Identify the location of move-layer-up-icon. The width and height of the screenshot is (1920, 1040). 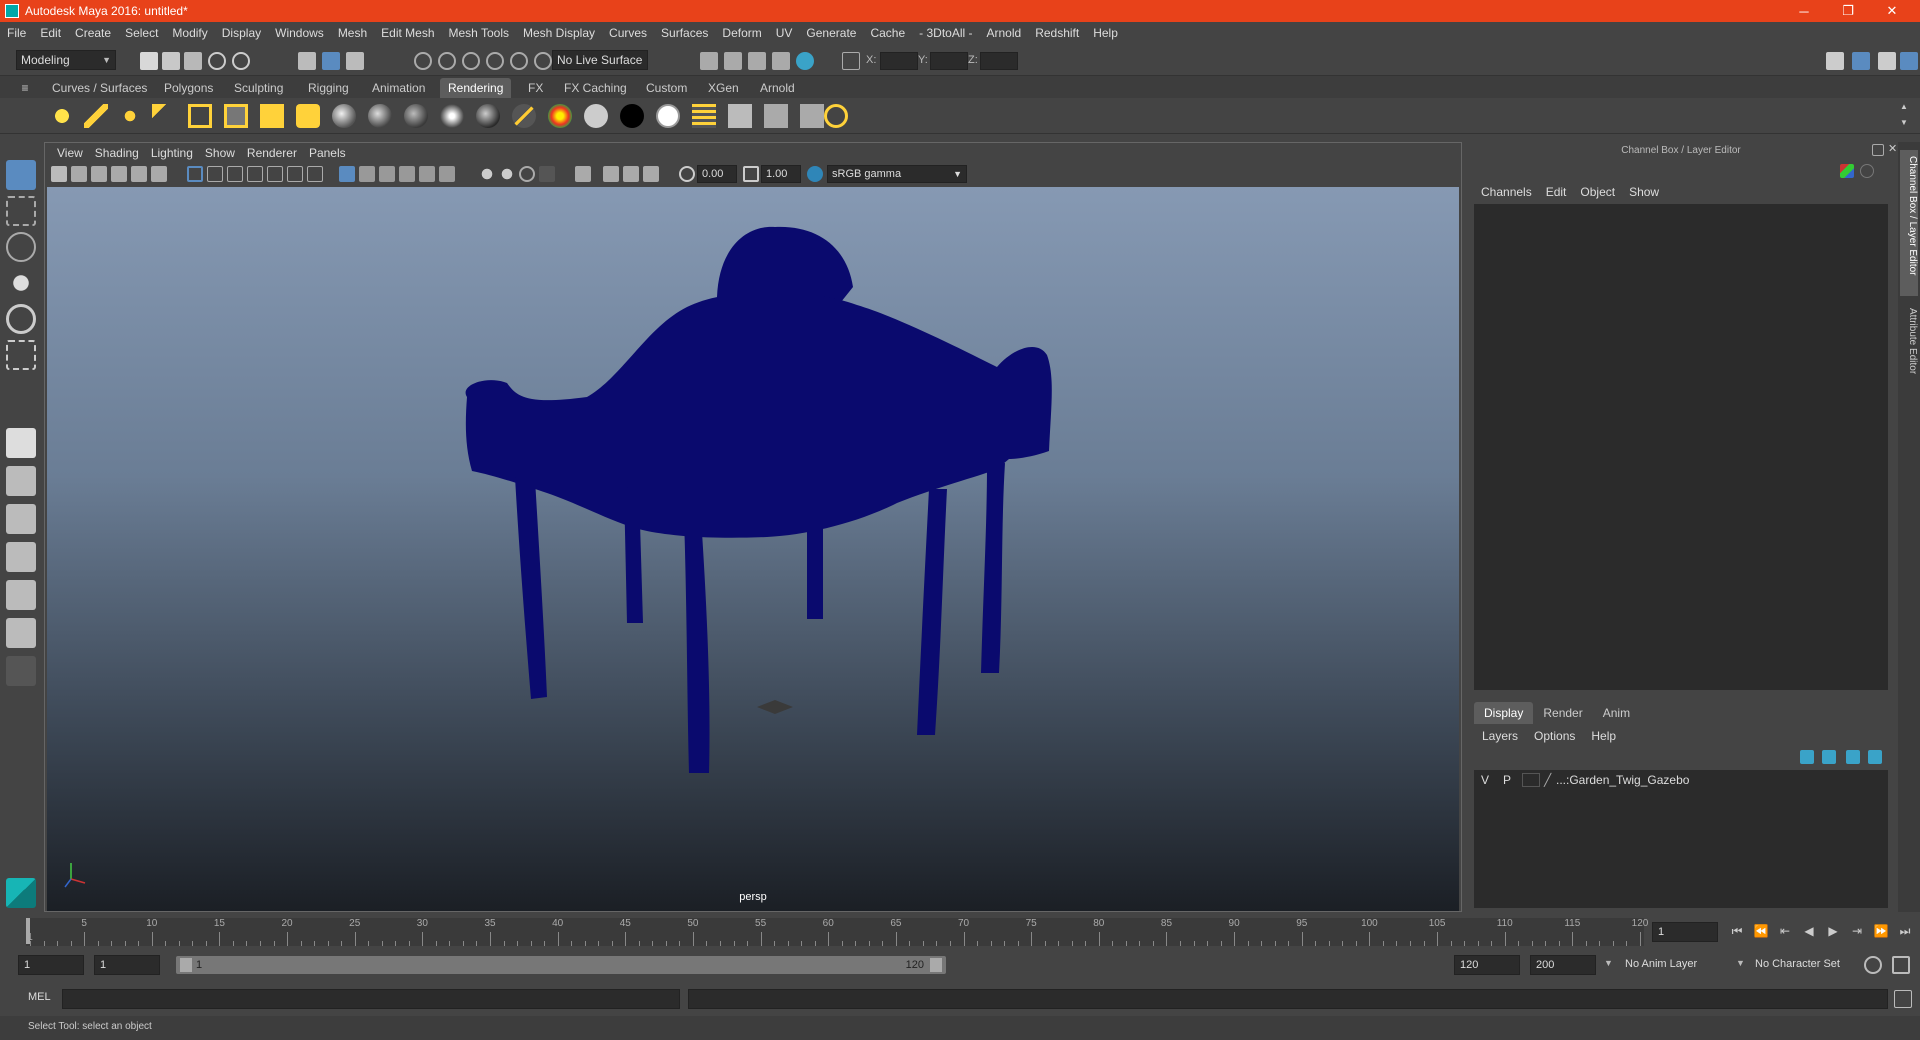
(1807, 757).